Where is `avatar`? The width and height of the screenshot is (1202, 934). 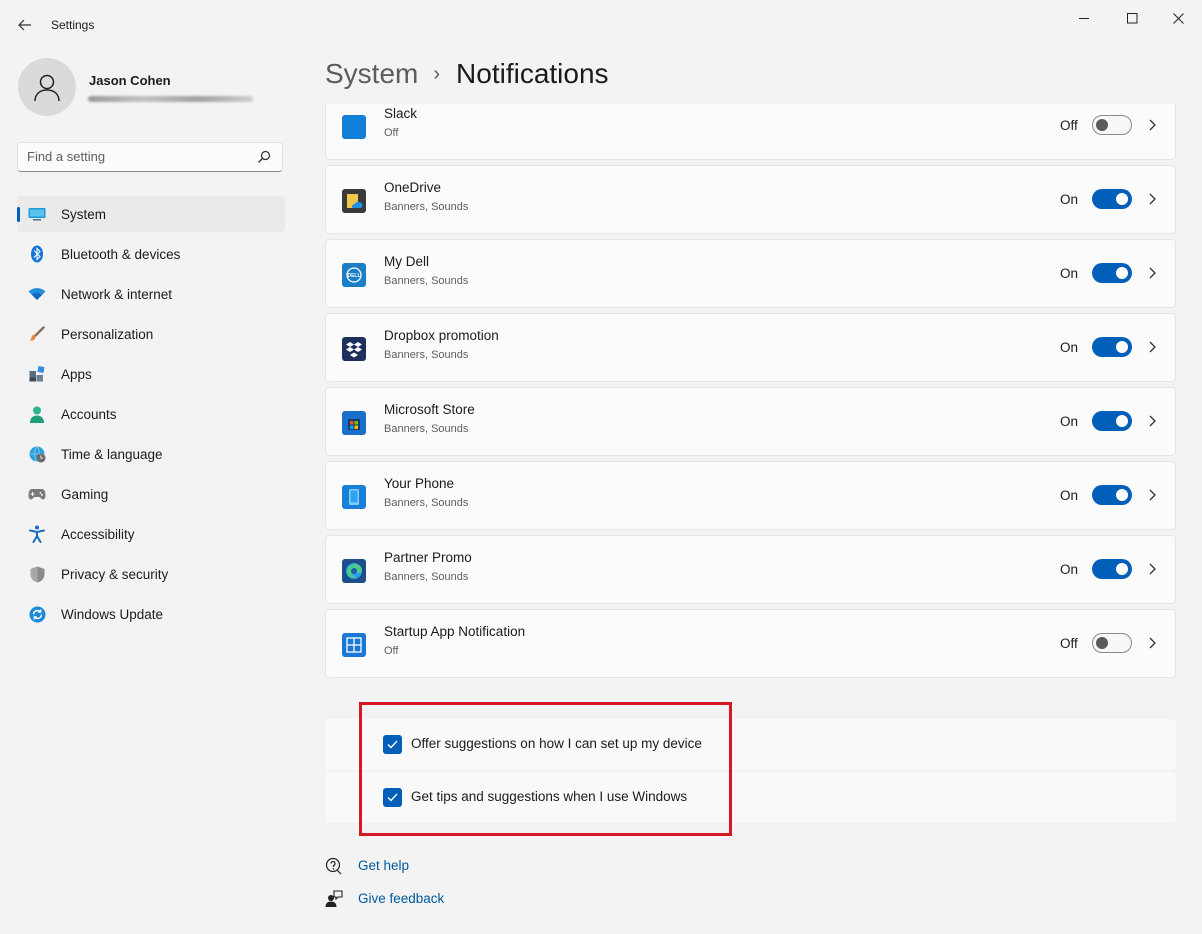
avatar is located at coordinates (47, 87).